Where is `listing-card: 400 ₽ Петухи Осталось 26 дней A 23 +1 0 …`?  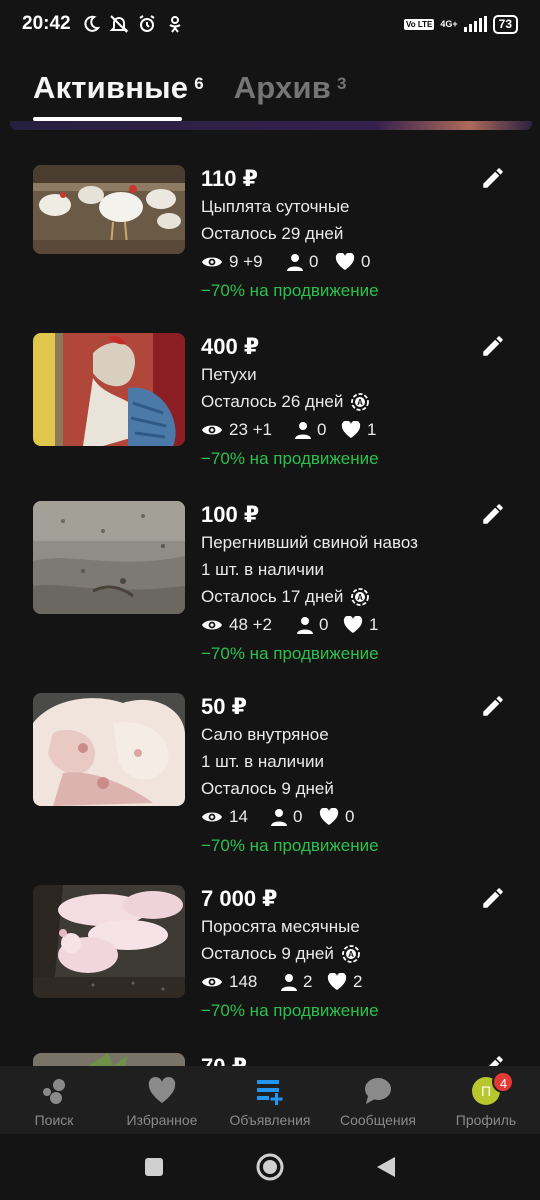
listing-card: 400 ₽ Петухи Осталось 26 дней A 23 +1 0 … is located at coordinates (270, 408).